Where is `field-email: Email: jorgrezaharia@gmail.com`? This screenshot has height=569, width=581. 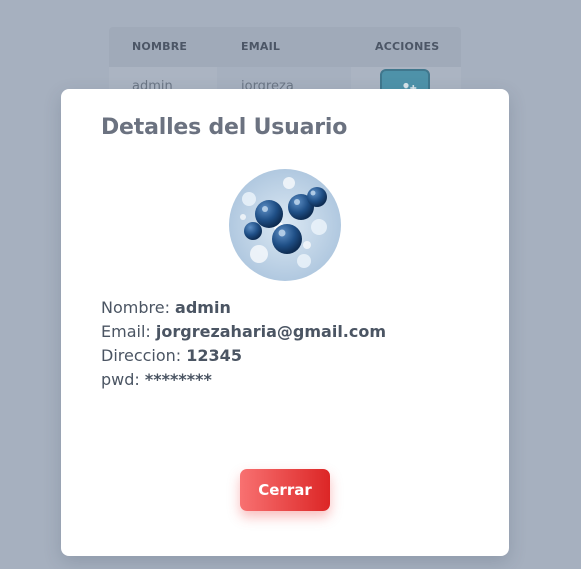
field-email: Email: jorgrezaharia@gmail.com is located at coordinates (244, 331).